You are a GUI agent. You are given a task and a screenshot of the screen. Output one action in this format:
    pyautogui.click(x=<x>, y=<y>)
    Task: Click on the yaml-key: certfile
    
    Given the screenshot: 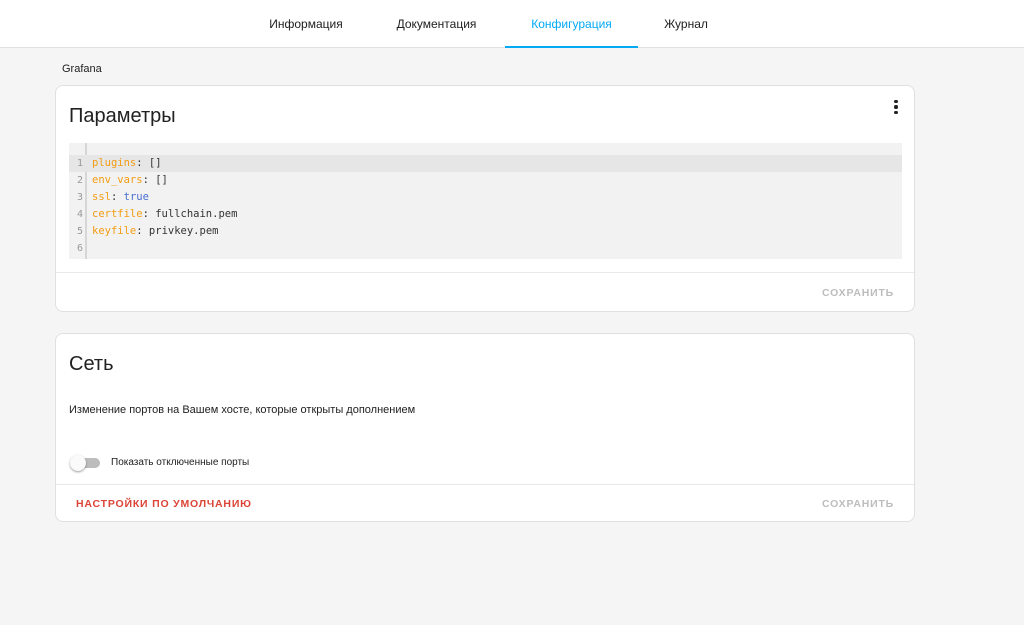 What is the action you would take?
    pyautogui.click(x=117, y=214)
    